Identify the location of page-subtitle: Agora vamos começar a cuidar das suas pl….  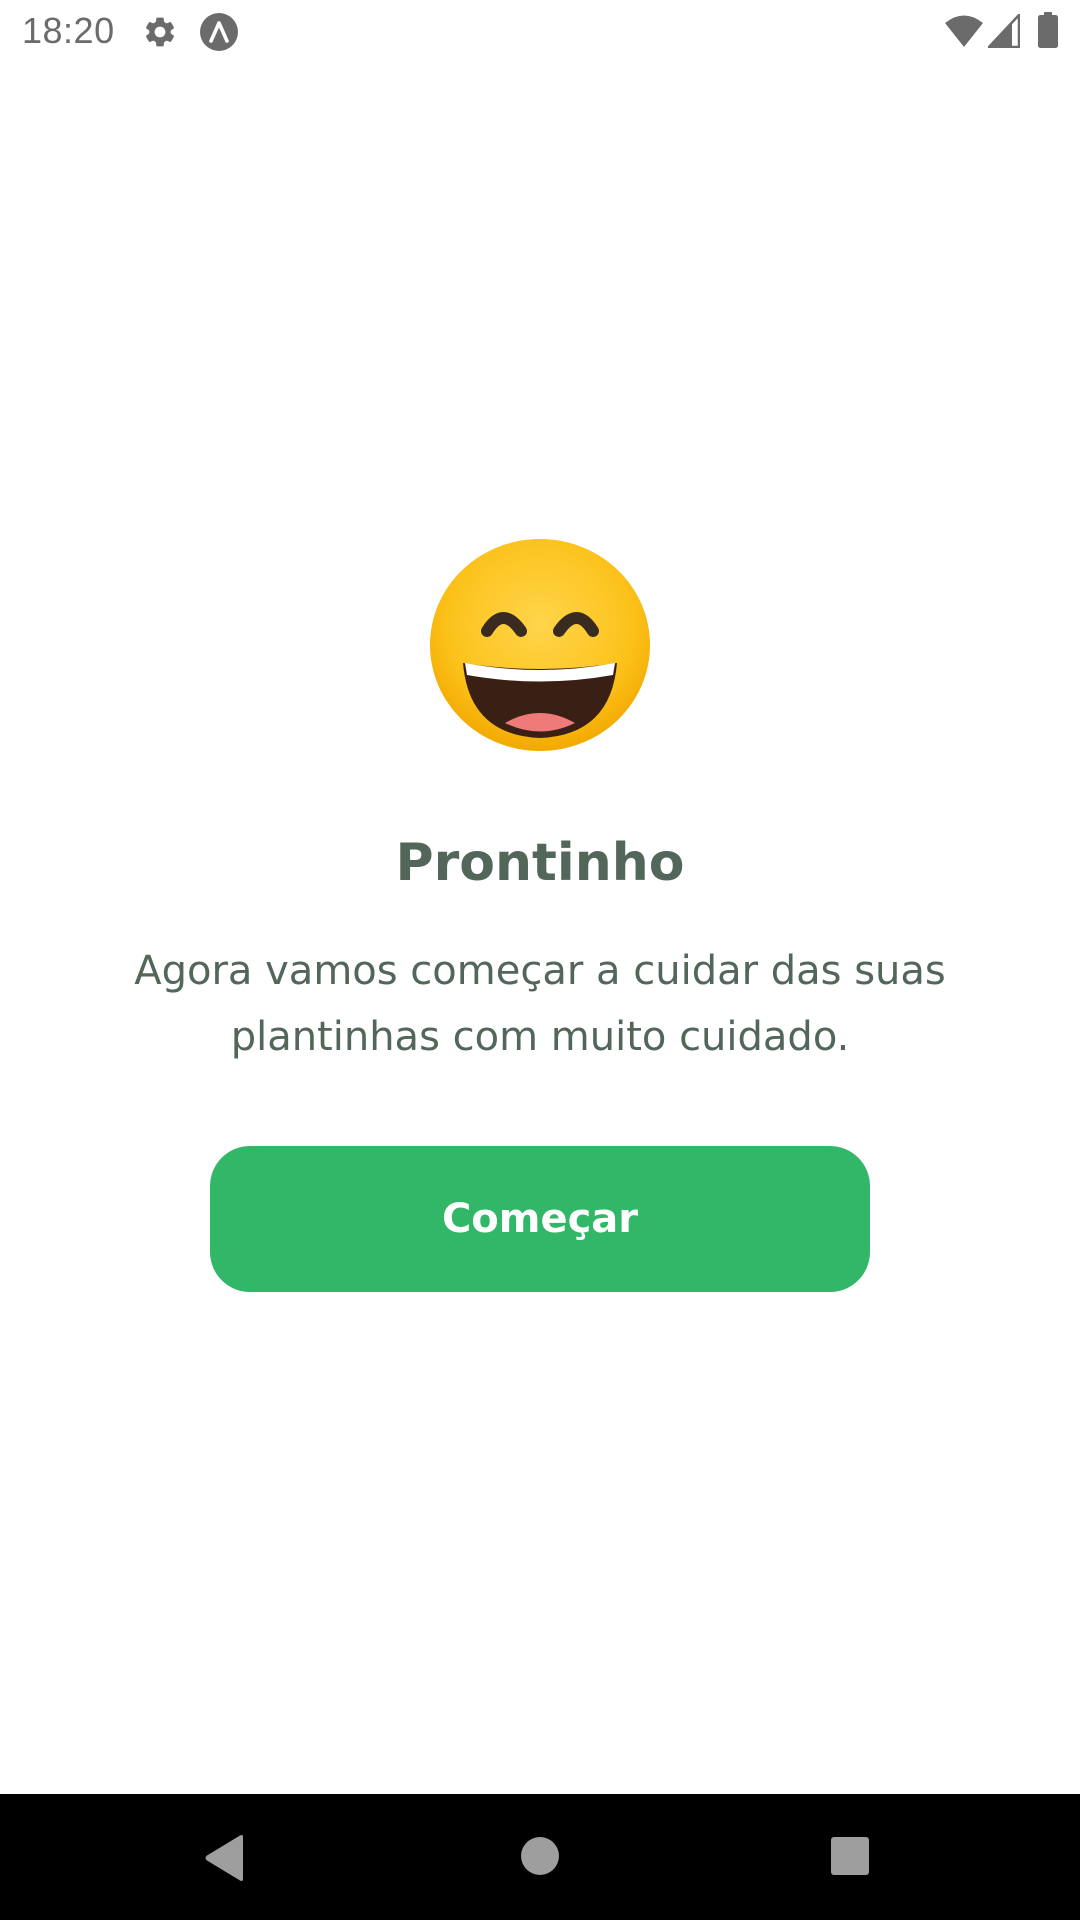
(540, 1004).